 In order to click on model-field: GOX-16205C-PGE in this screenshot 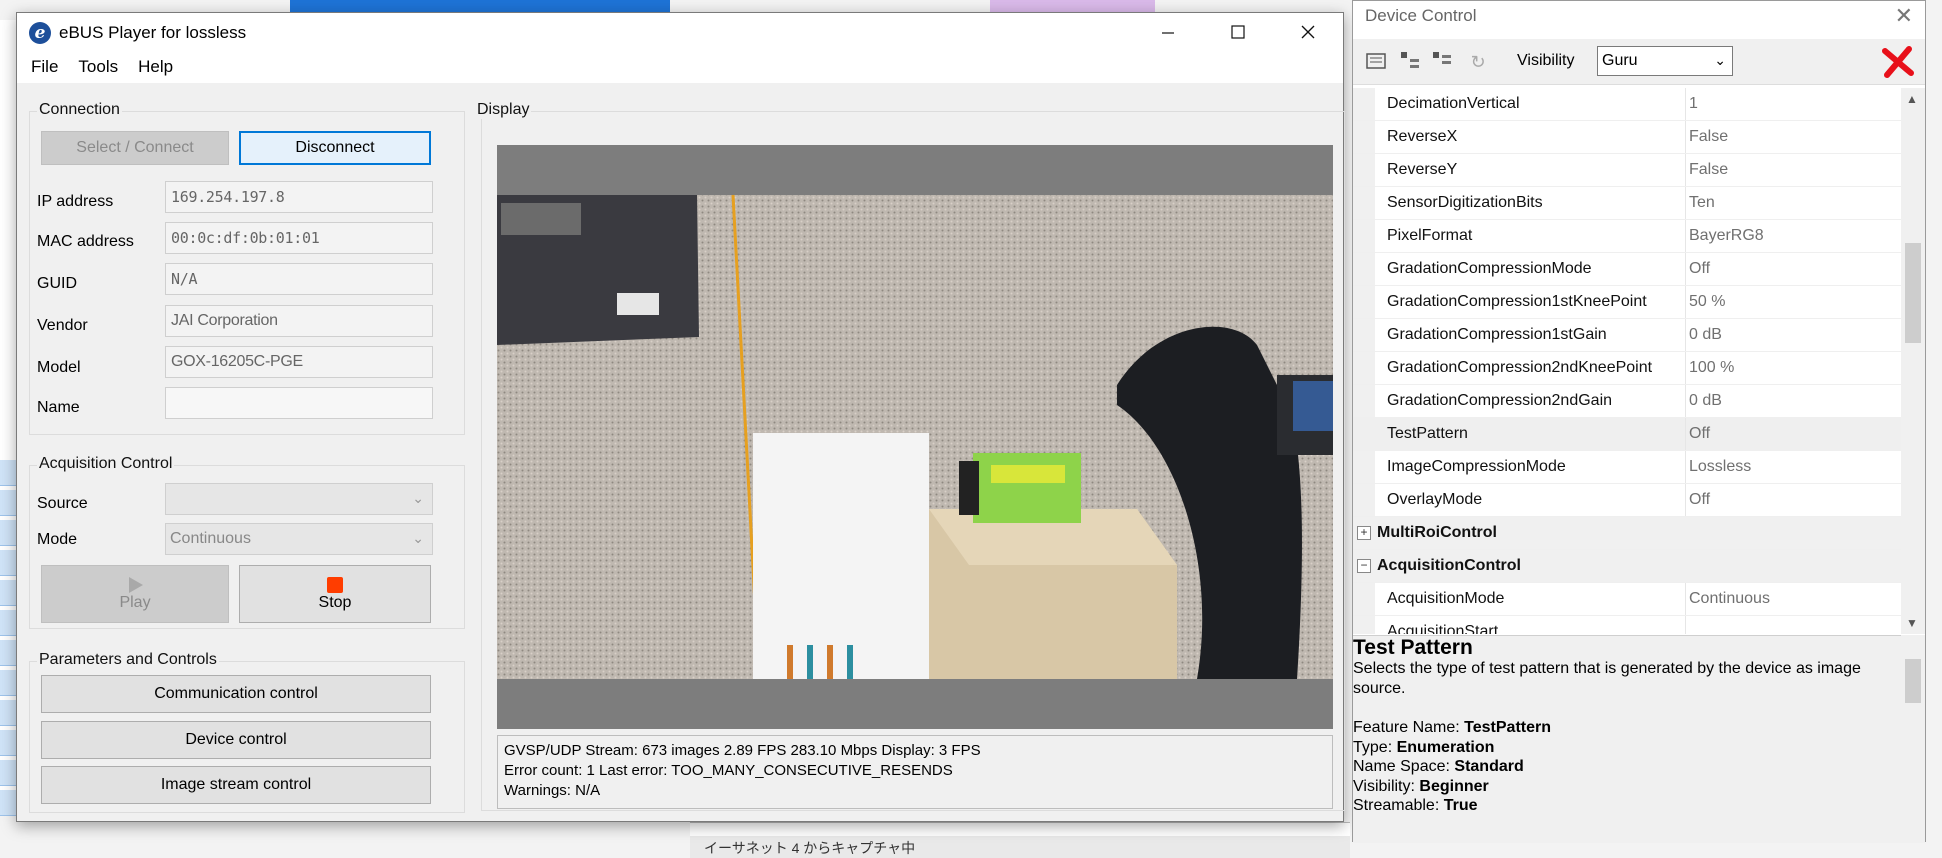, I will do `click(299, 362)`.